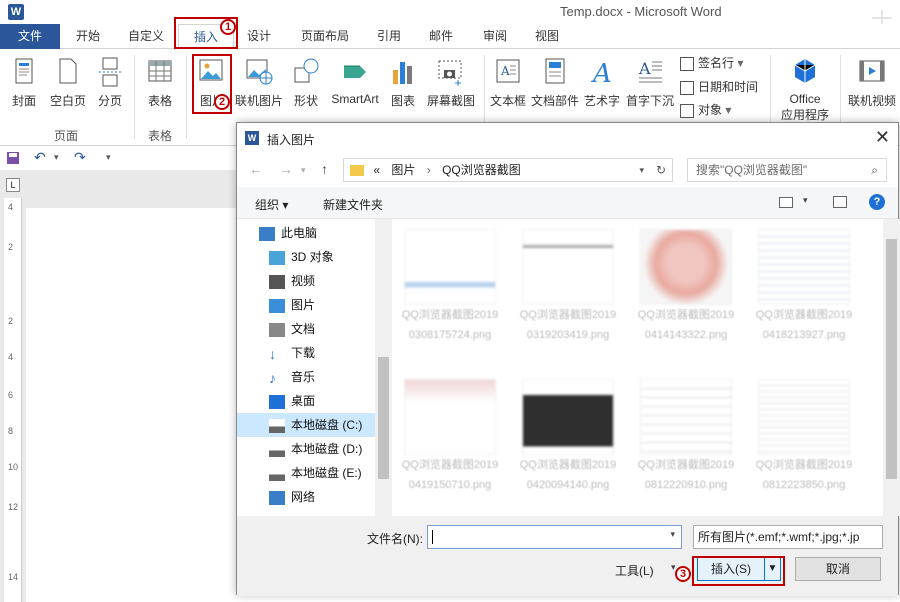  What do you see at coordinates (555, 88) in the screenshot?
I see `quick-parts-button: 文档部件` at bounding box center [555, 88].